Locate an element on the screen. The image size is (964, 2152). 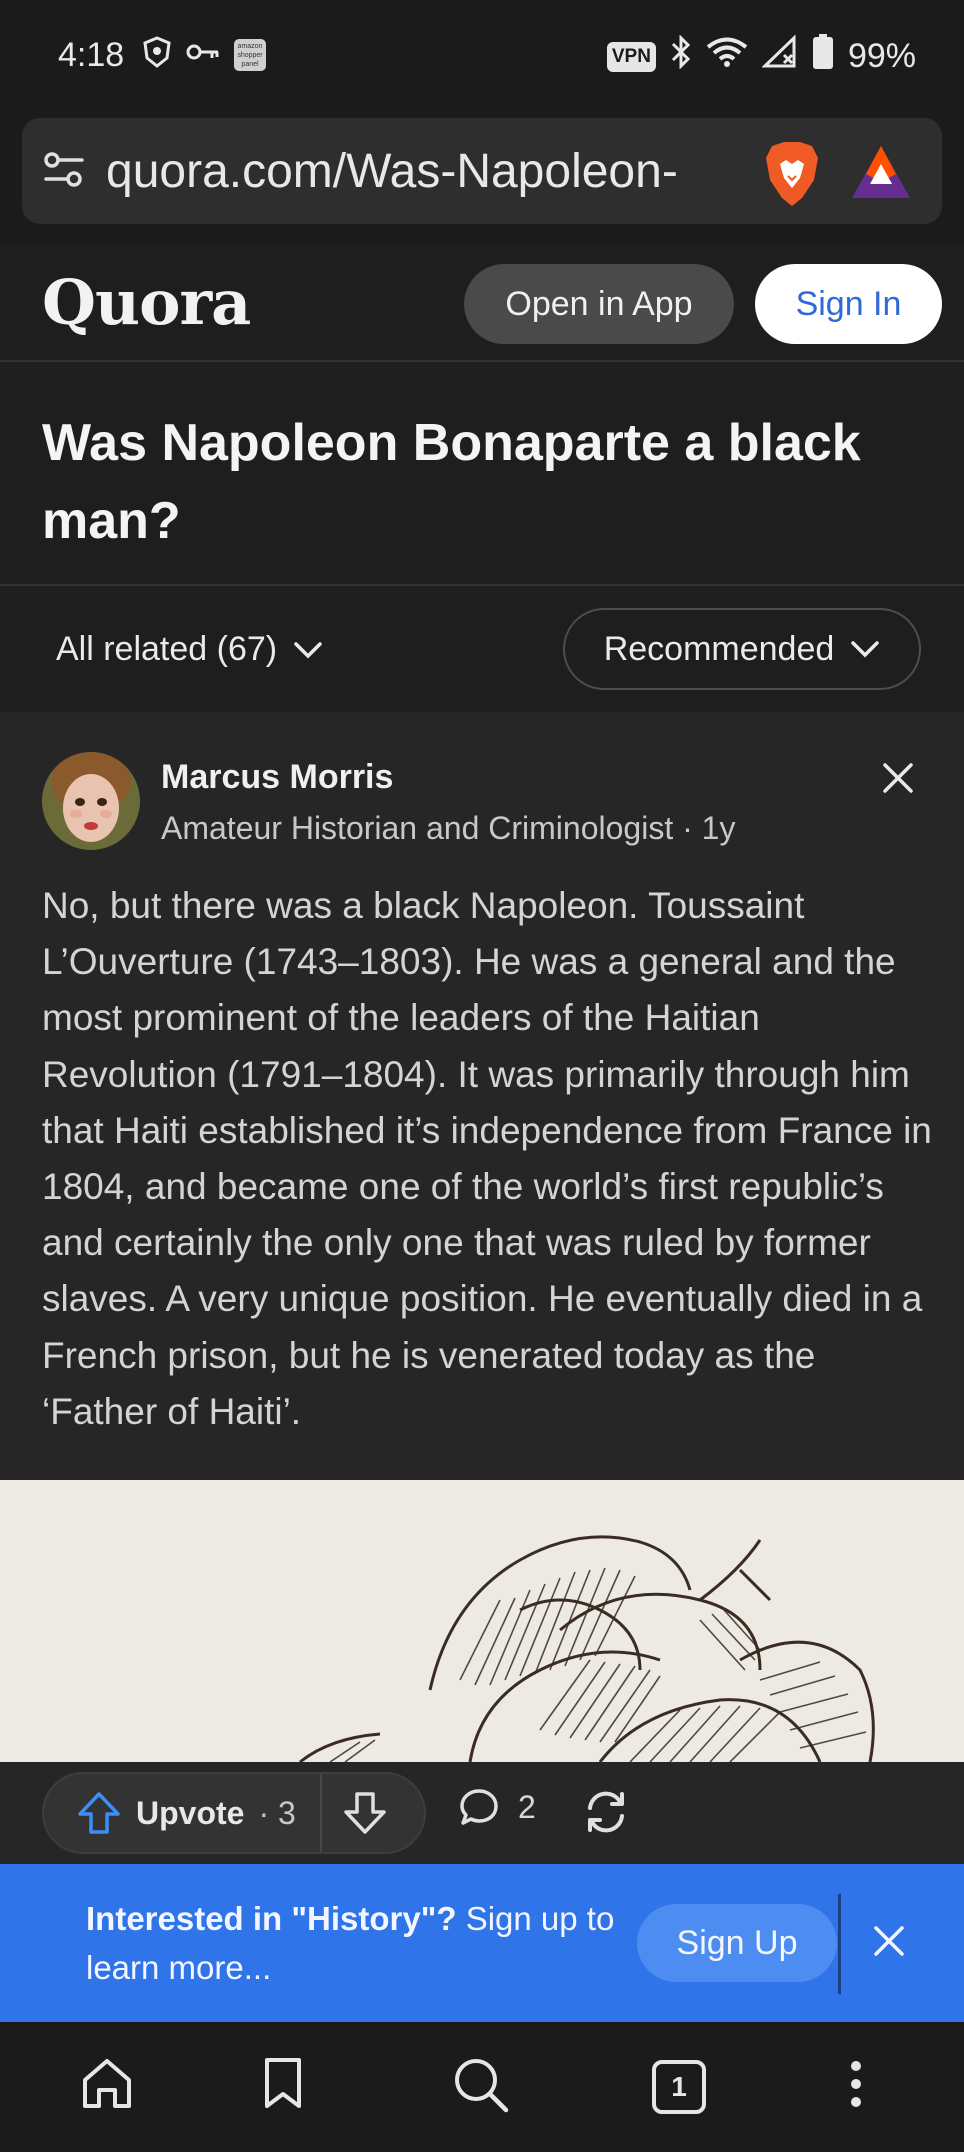
search-icon is located at coordinates (481, 2087).